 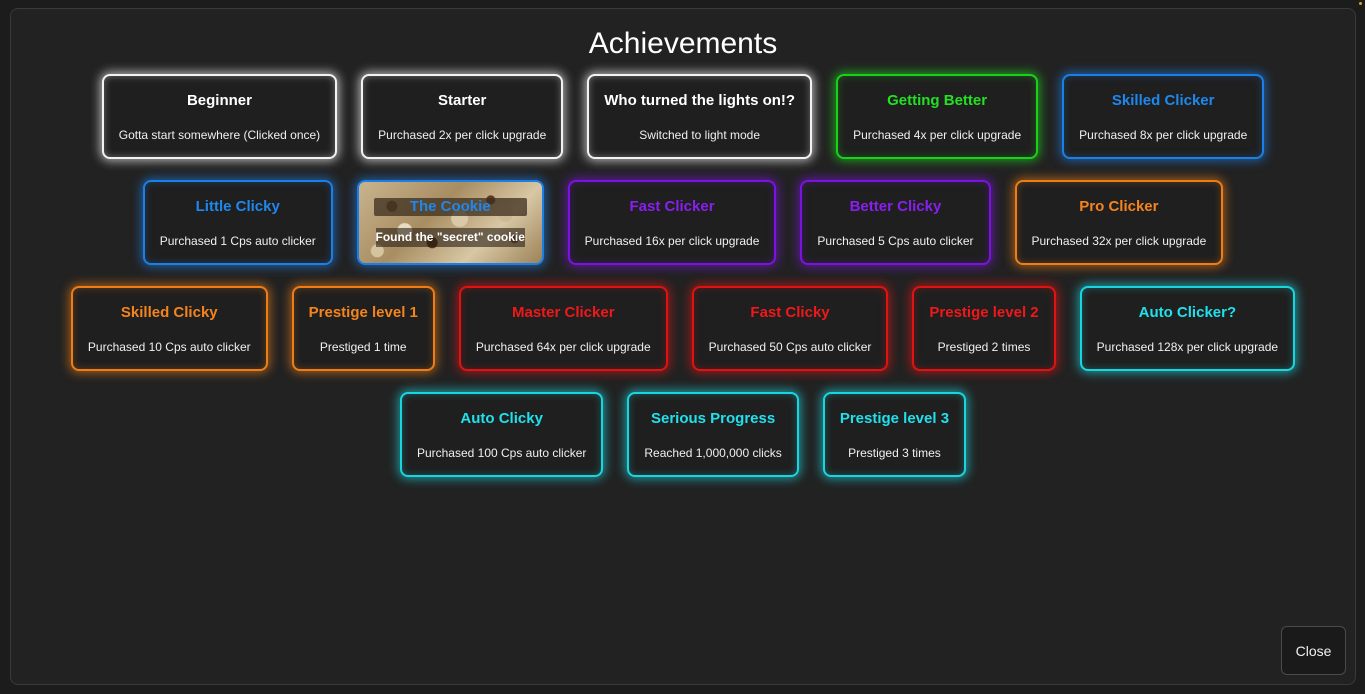 I want to click on achievement-description: Purchased 4x per click upgrade, so click(x=937, y=135).